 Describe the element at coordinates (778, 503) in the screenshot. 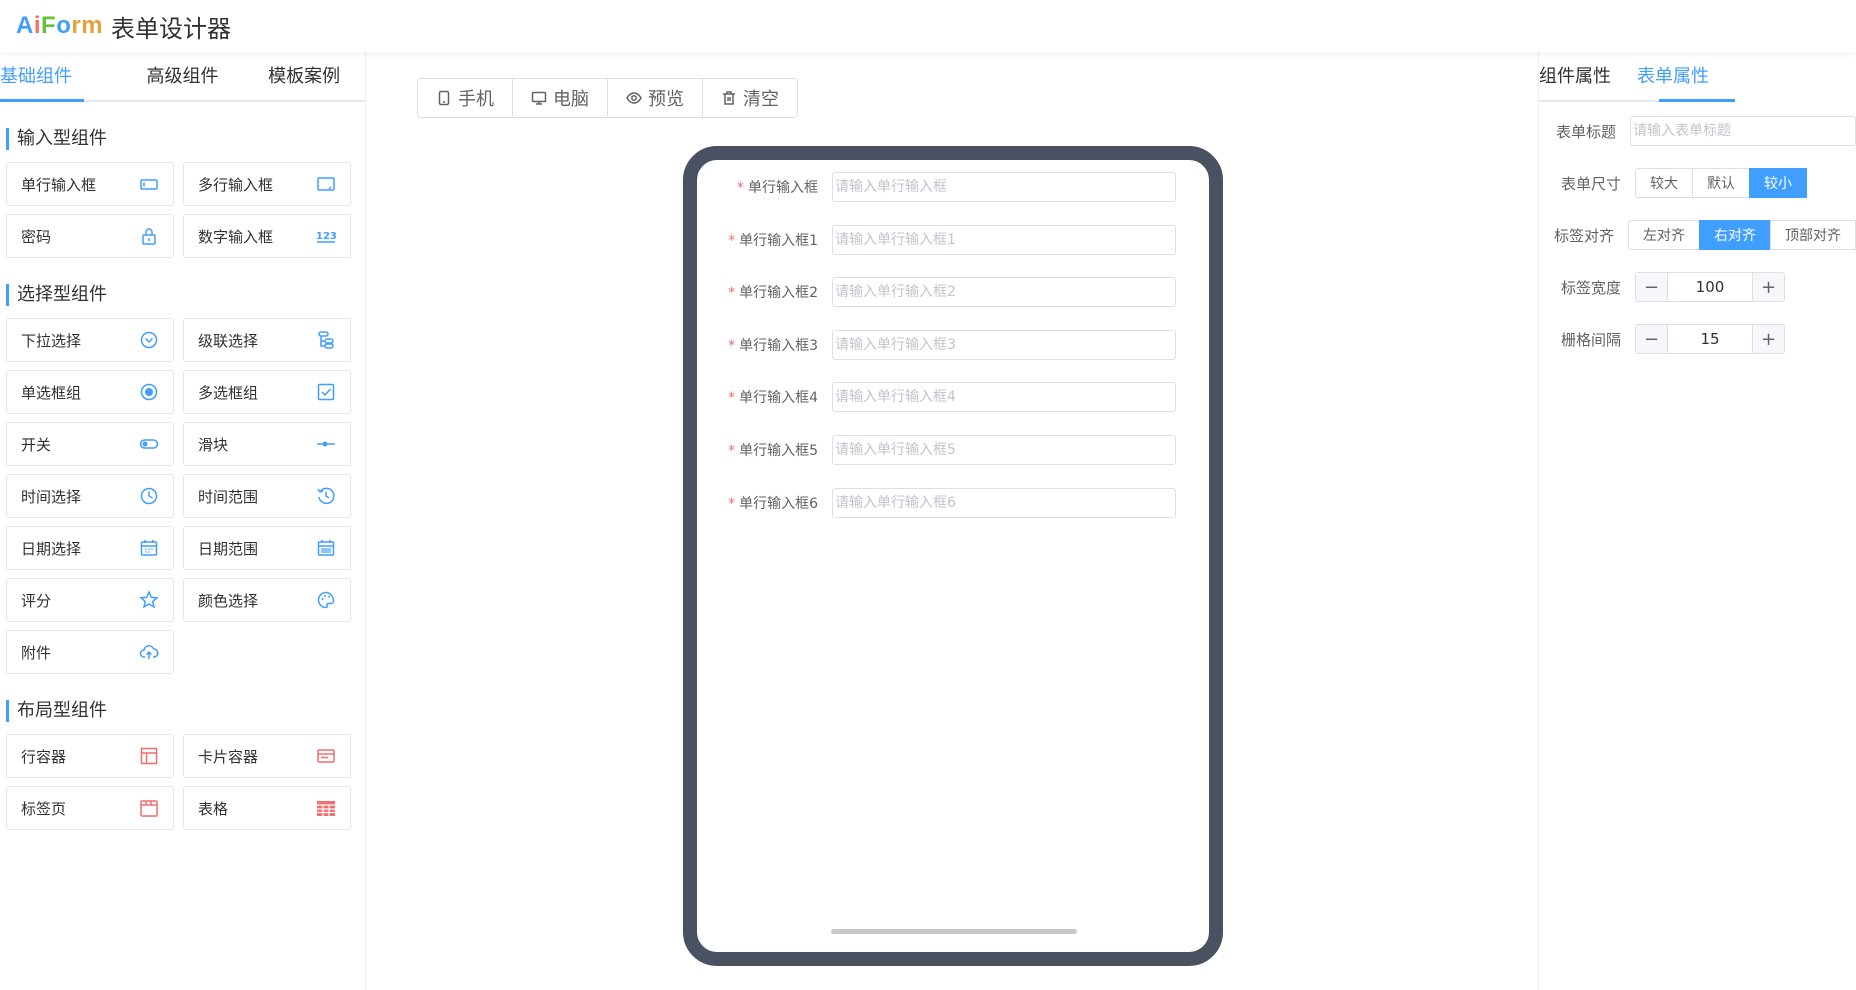

I see `form-item-label-text: 单行输入框6` at that location.